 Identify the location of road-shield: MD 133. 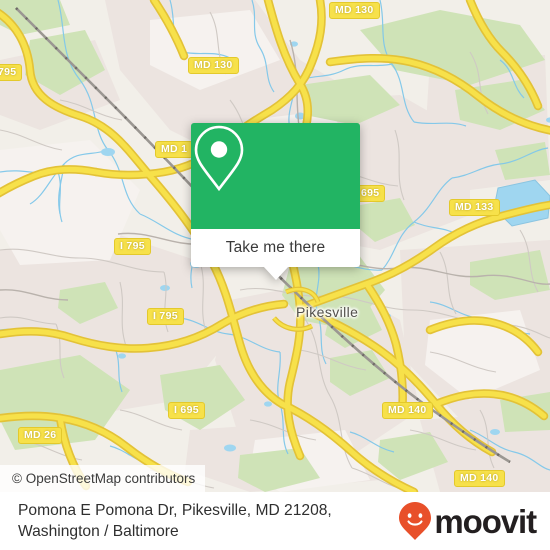
(474, 207).